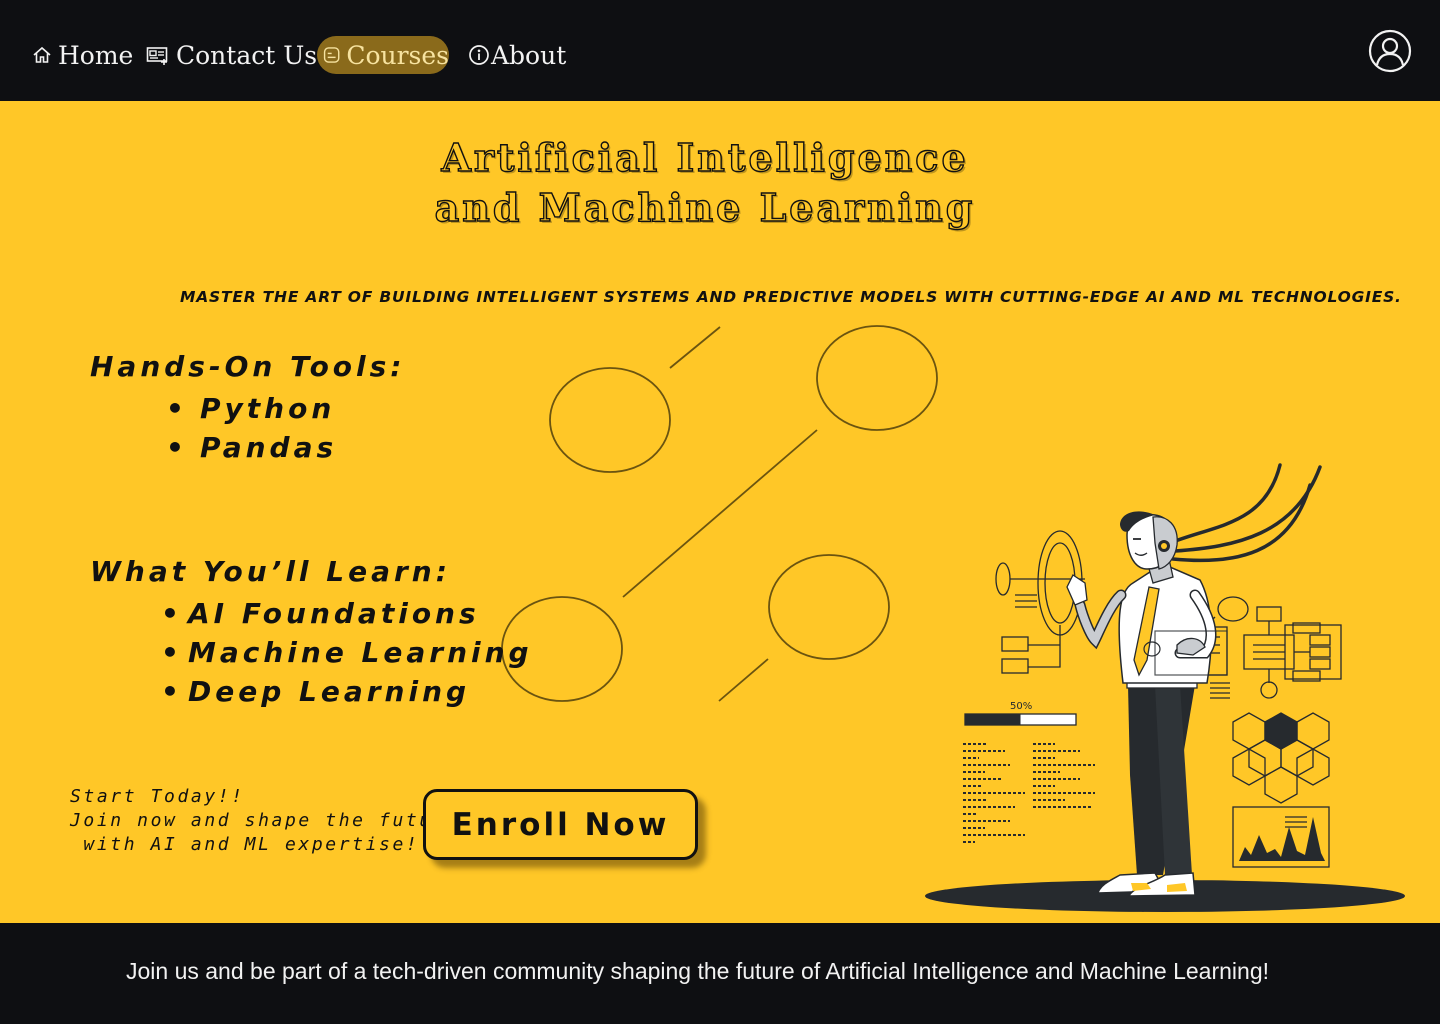 The width and height of the screenshot is (1440, 1024). I want to click on page-title-line2: and Machine Learning, so click(705, 207).